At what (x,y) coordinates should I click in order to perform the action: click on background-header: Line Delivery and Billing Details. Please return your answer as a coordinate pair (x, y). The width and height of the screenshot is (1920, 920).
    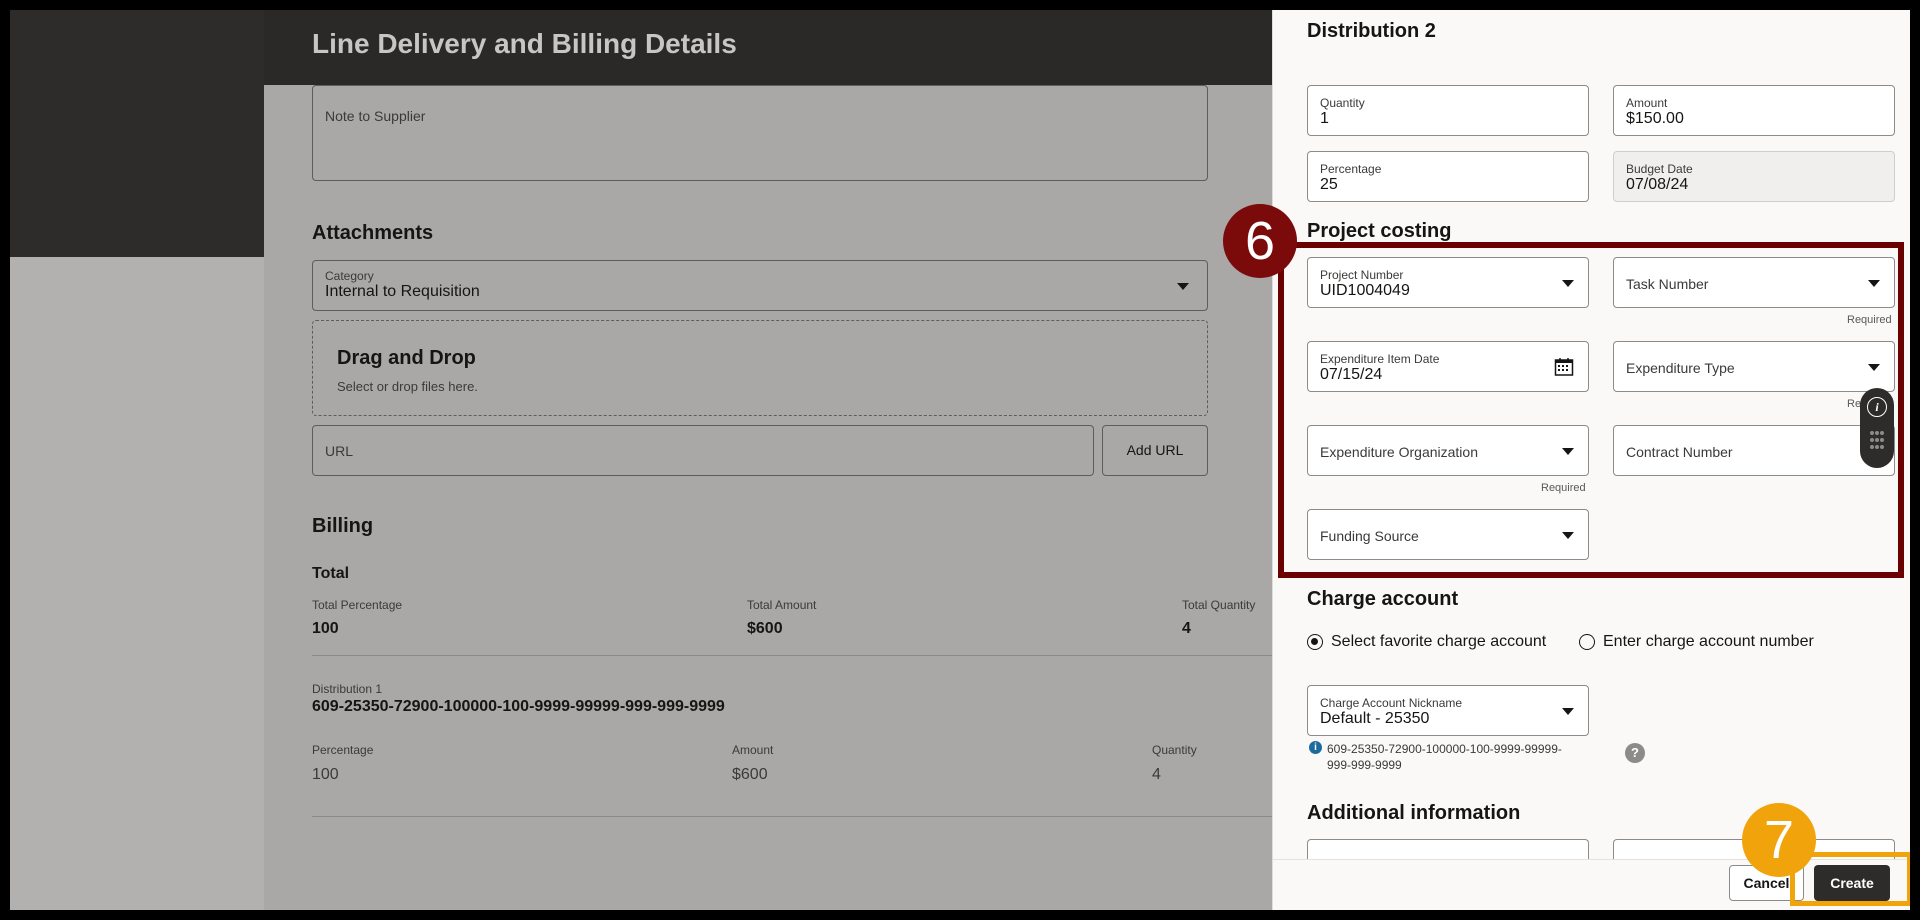
    Looking at the image, I should click on (774, 47).